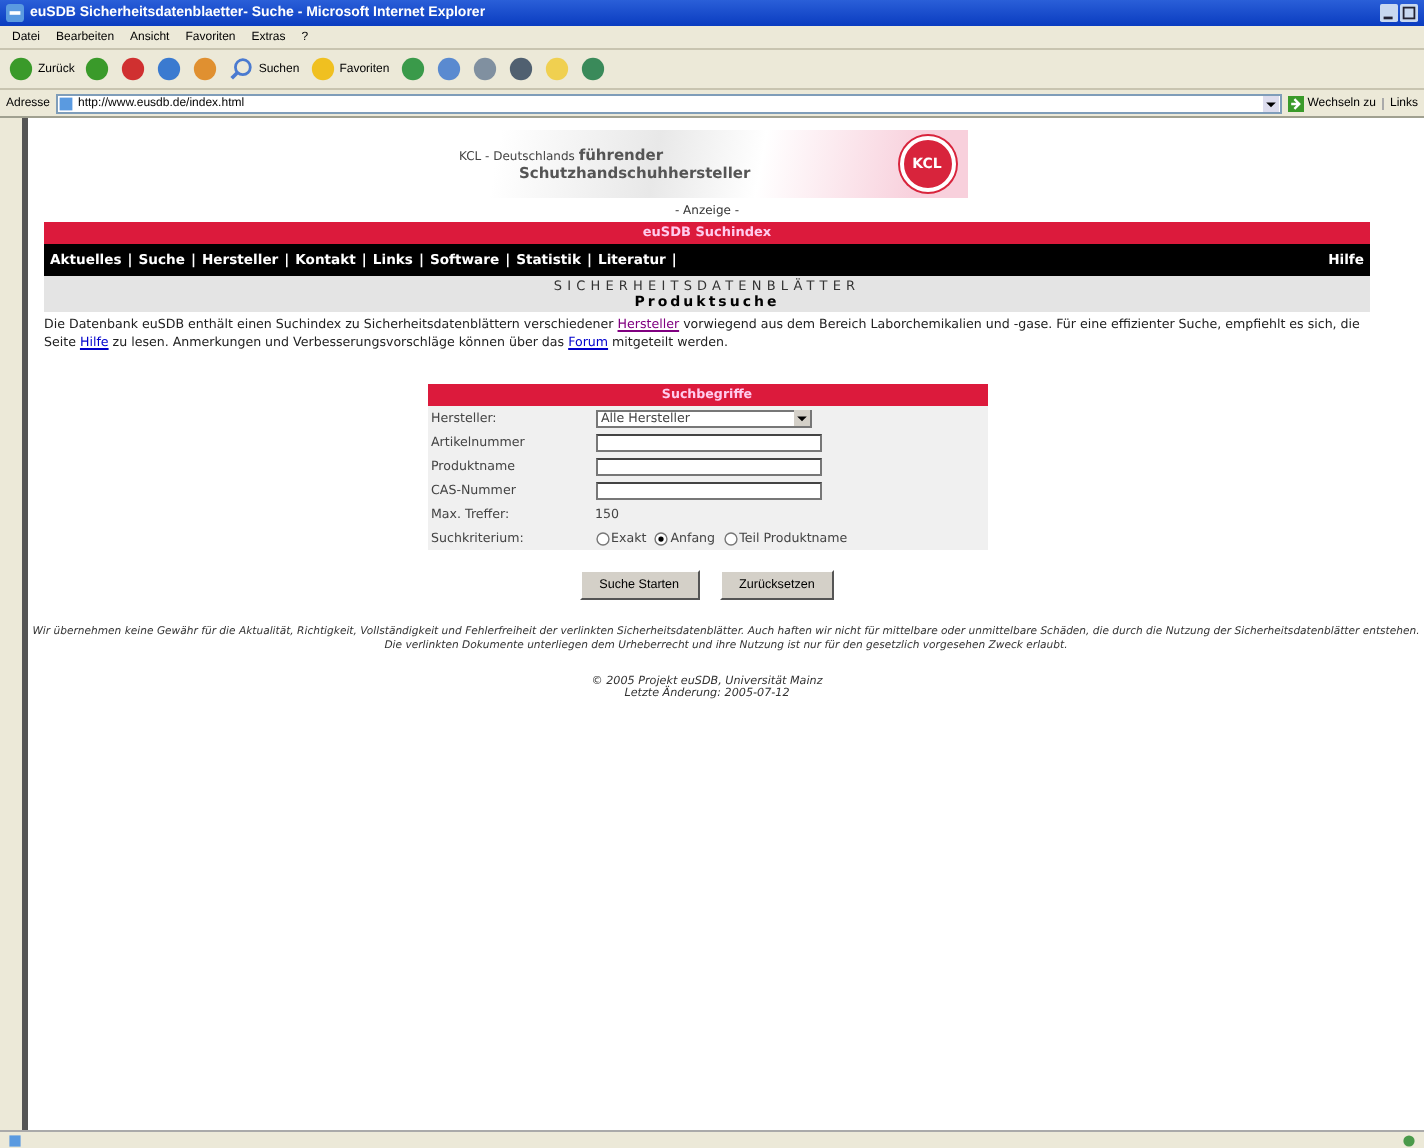  I want to click on maximize-icon, so click(1409, 13).